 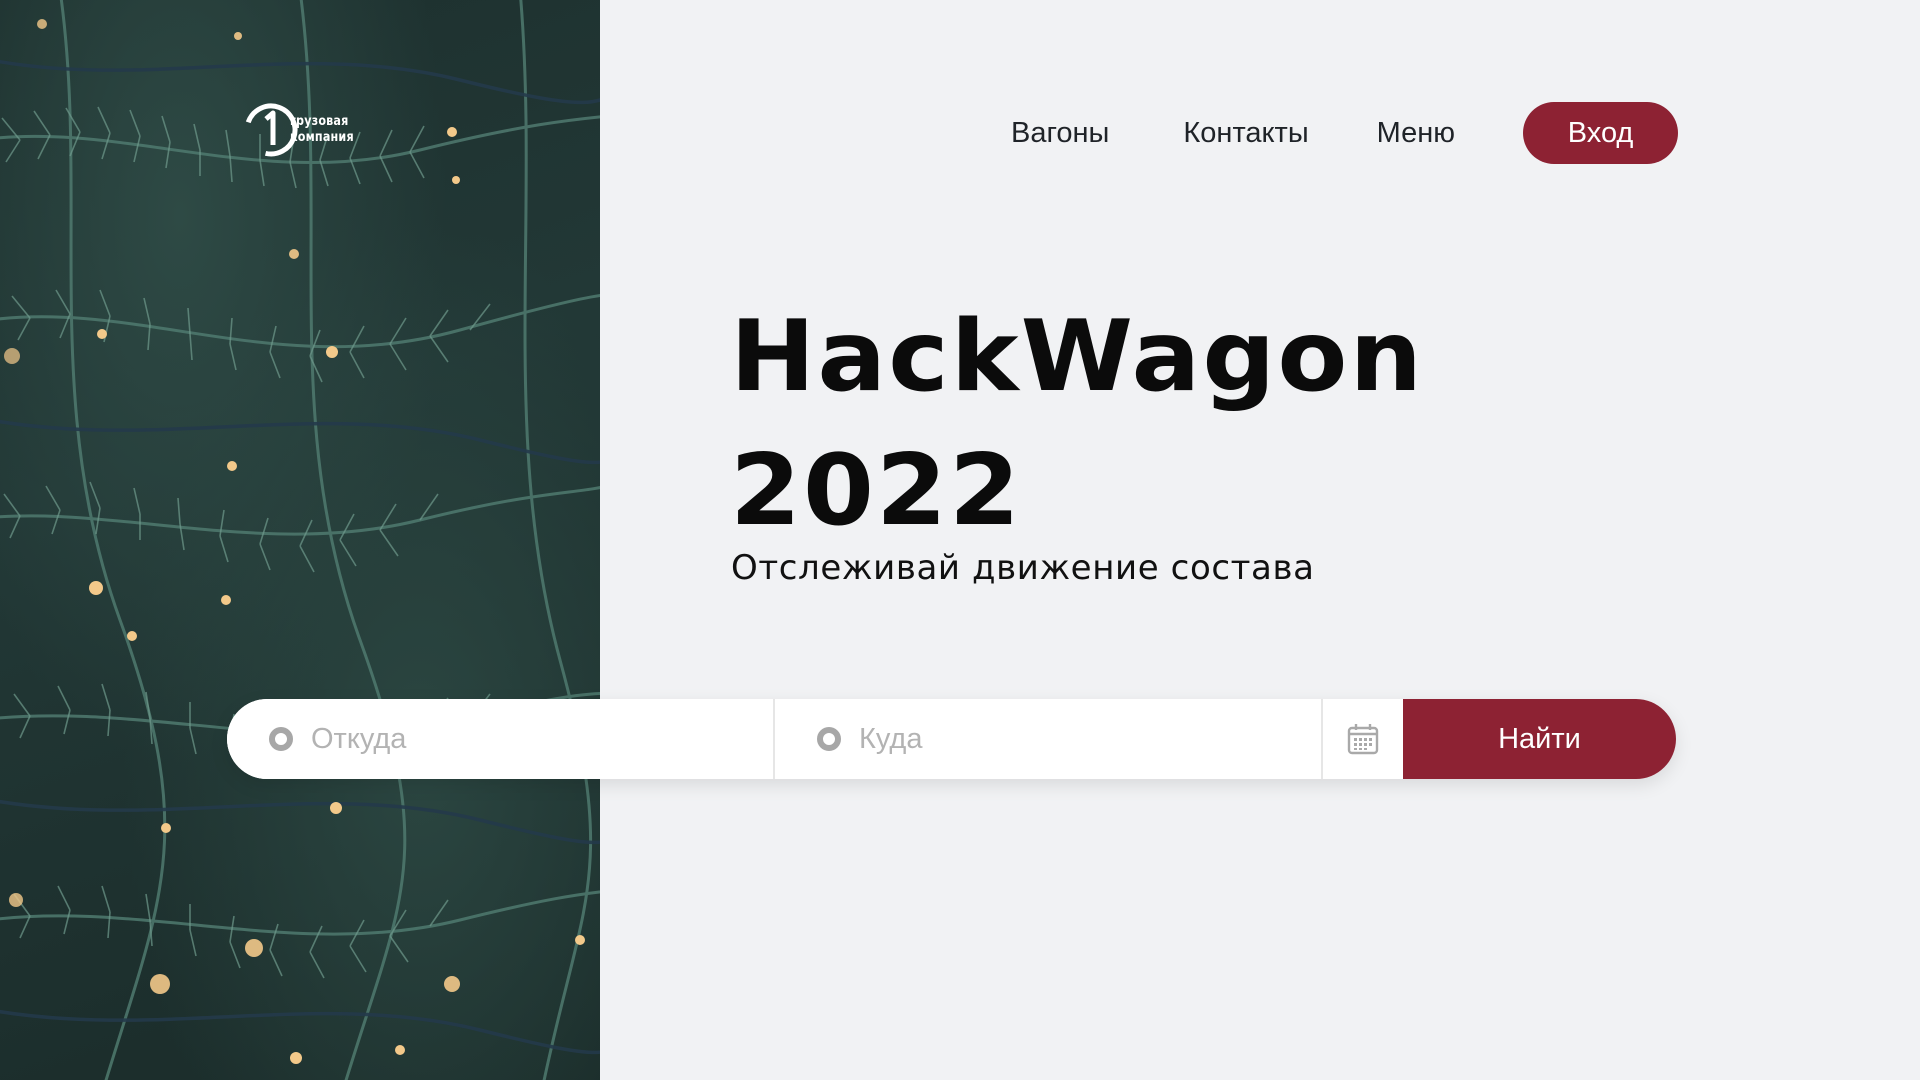 I want to click on from-field, so click(x=500, y=739).